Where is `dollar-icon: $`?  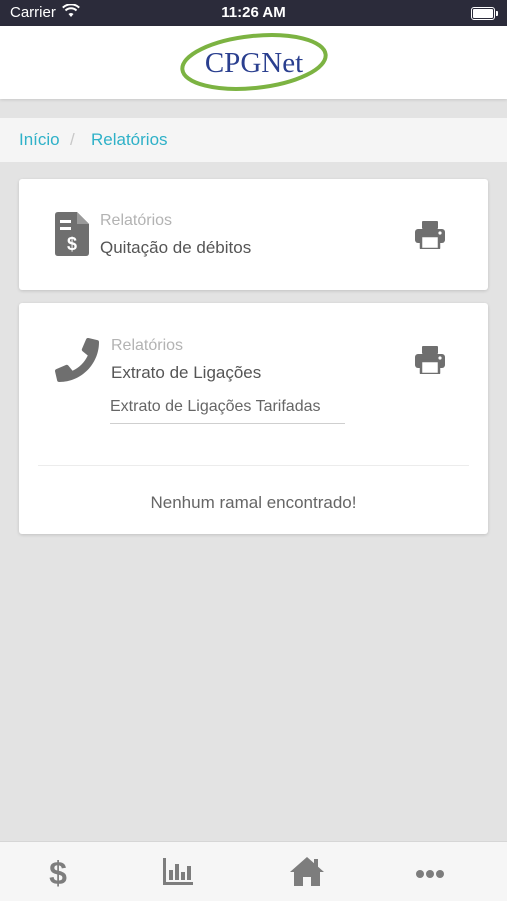 dollar-icon: $ is located at coordinates (58, 872).